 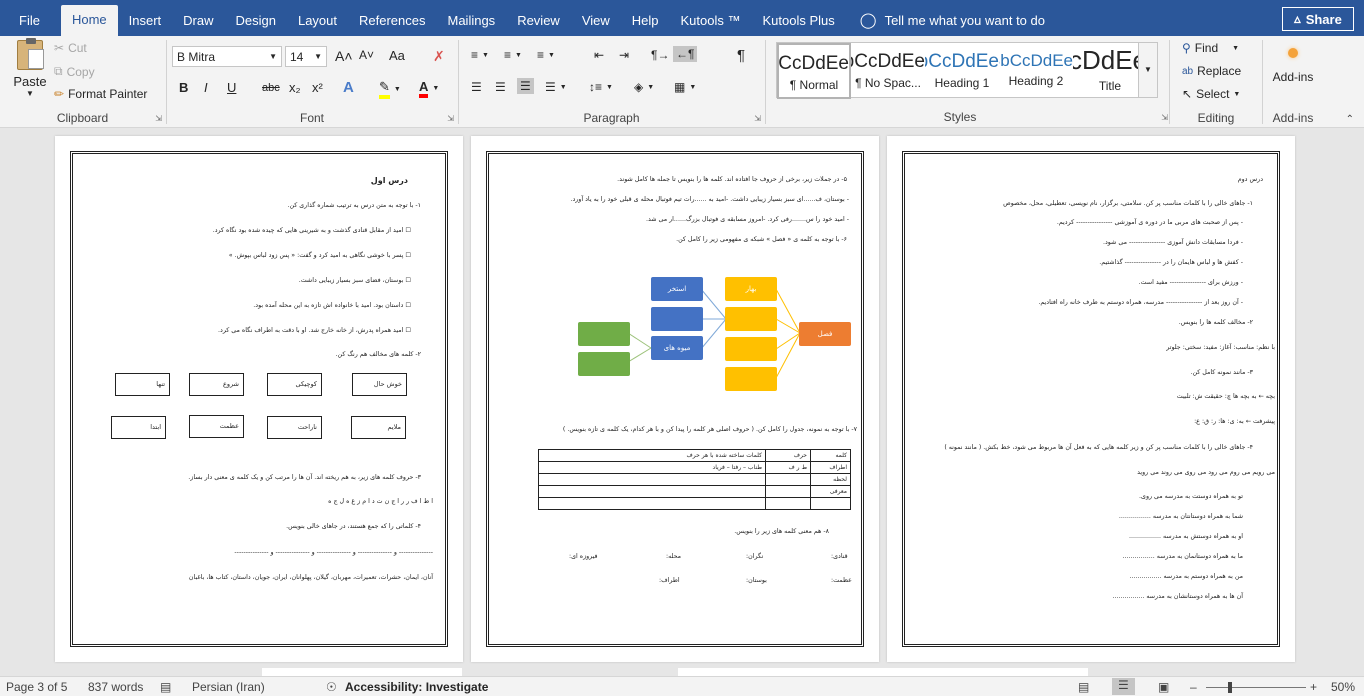 What do you see at coordinates (439, 56) in the screenshot?
I see `clear-formatting-button: ✗` at bounding box center [439, 56].